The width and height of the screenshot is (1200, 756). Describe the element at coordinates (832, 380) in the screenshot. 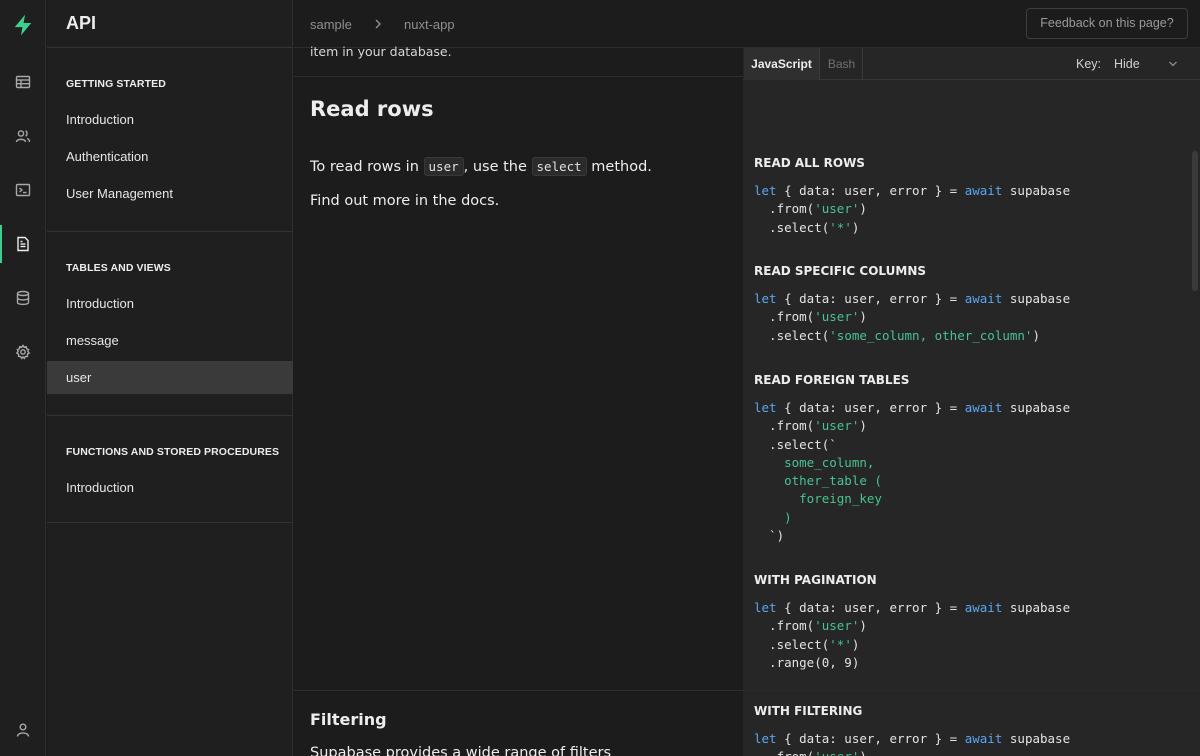

I see `code-block-title: READ FOREIGN TABLES` at that location.